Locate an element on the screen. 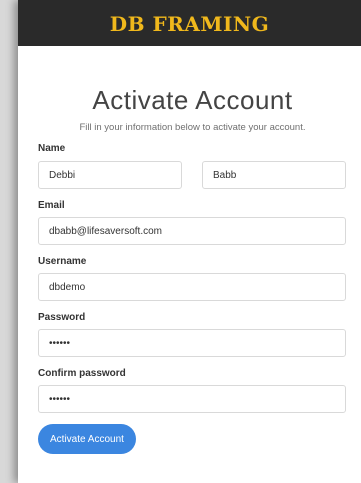 The image size is (361, 483). brand-header: DB FRAMING is located at coordinates (189, 23).